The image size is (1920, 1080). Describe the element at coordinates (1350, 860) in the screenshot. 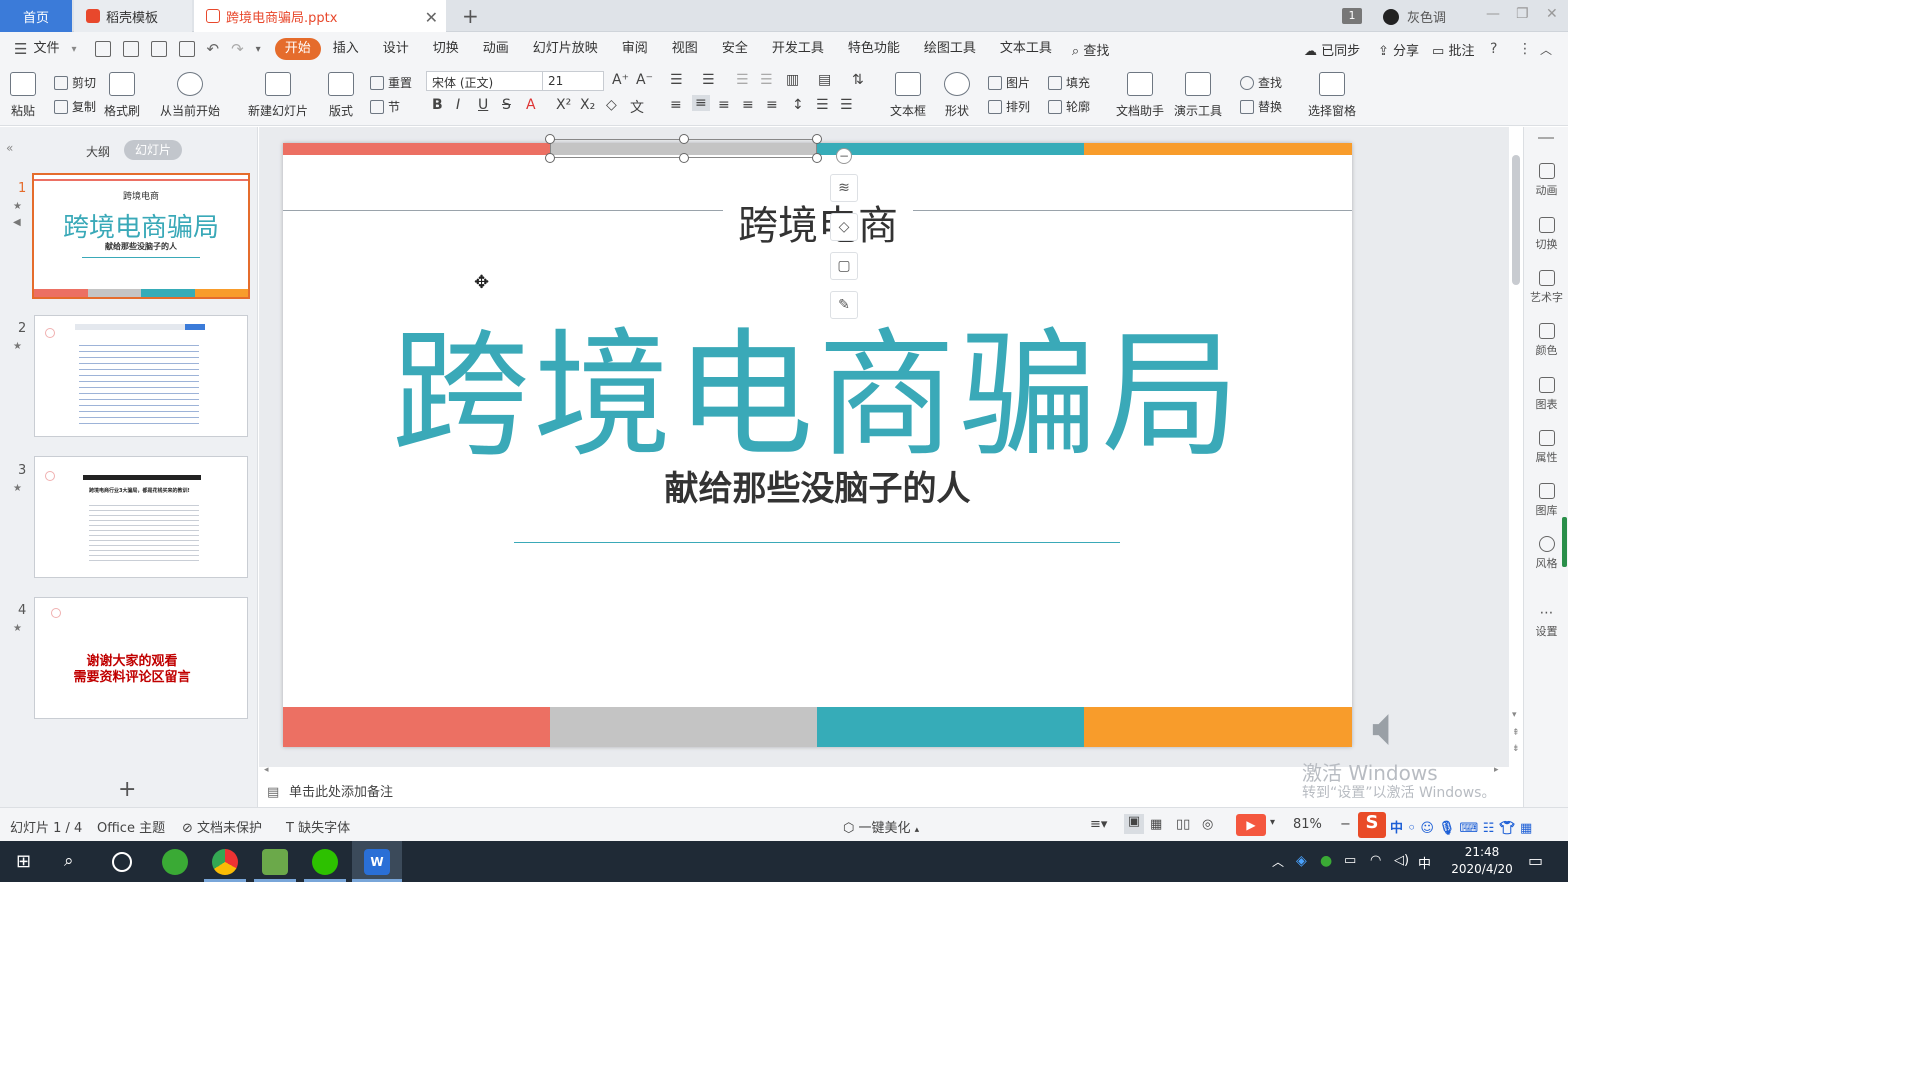

I see `battery-icon: ▭` at that location.